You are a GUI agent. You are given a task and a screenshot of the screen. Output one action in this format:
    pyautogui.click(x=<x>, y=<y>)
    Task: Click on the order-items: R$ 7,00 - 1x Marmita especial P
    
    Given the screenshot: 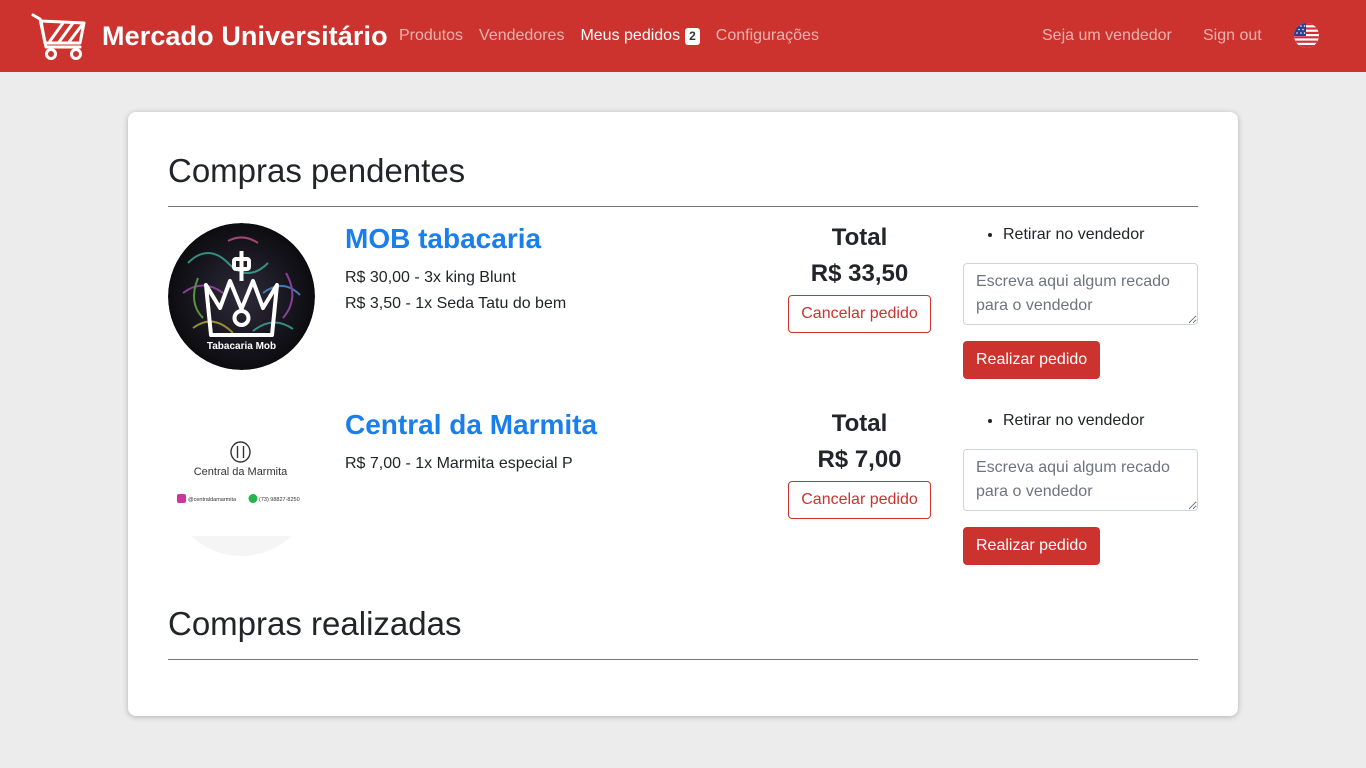 What is the action you would take?
    pyautogui.click(x=459, y=464)
    